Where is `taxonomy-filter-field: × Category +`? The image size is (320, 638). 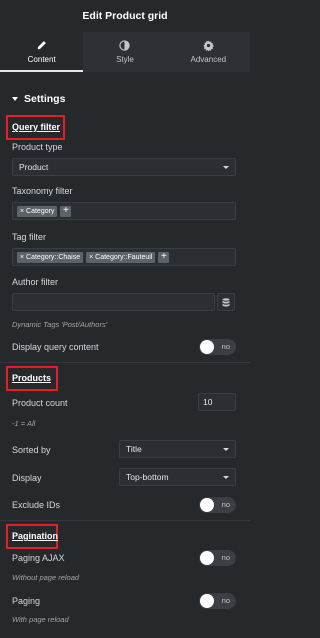 taxonomy-filter-field: × Category + is located at coordinates (124, 211).